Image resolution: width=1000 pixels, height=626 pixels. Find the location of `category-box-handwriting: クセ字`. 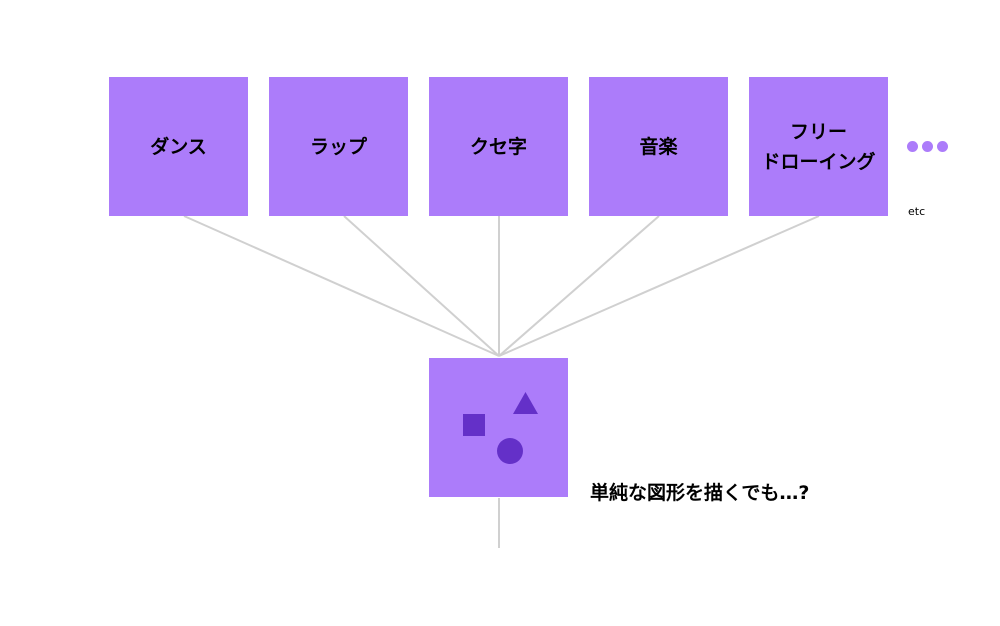

category-box-handwriting: クセ字 is located at coordinates (498, 146).